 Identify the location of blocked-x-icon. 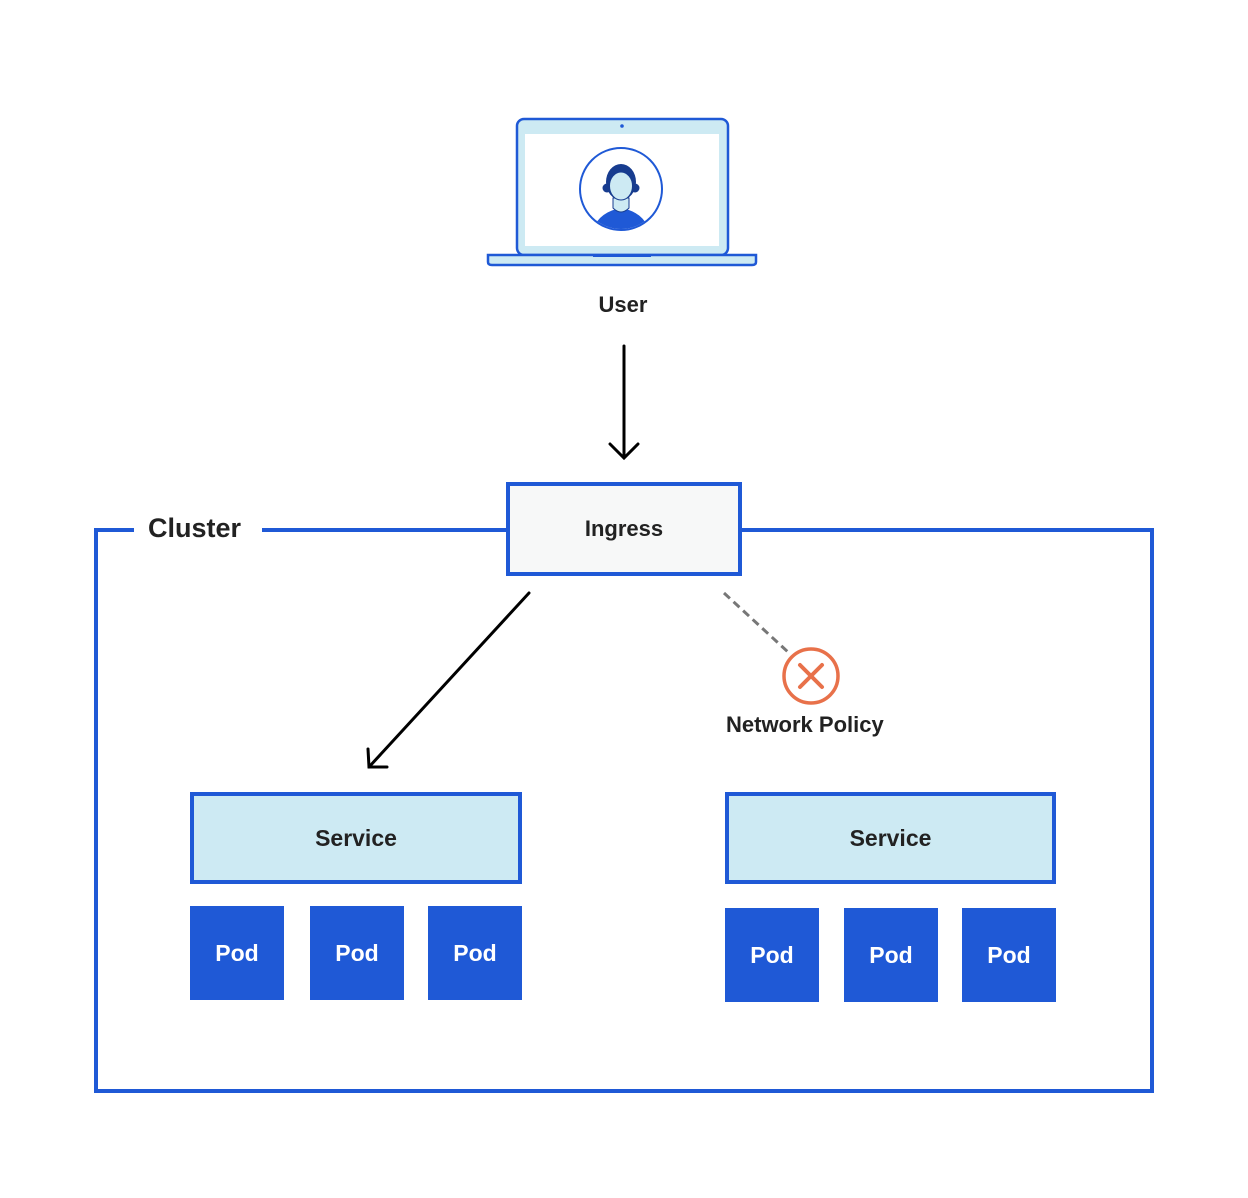
(811, 676).